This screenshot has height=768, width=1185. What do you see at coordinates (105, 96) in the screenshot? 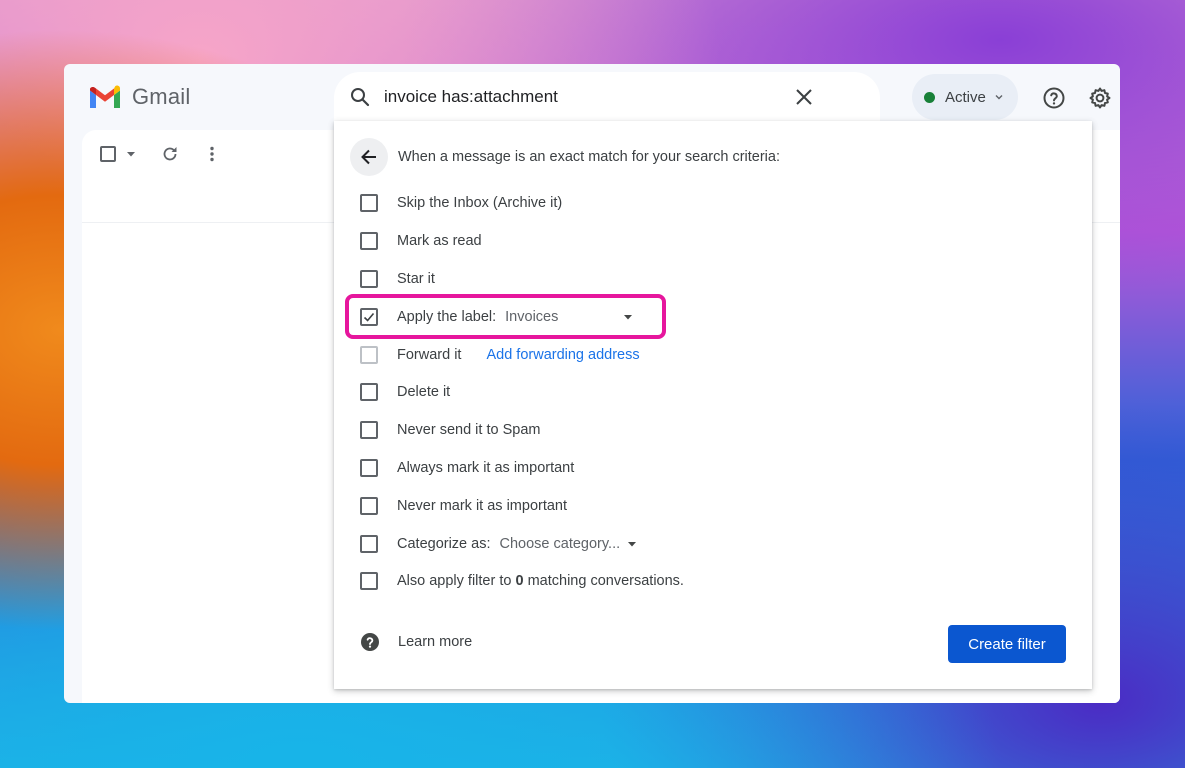
I see `gmail-m-icon` at bounding box center [105, 96].